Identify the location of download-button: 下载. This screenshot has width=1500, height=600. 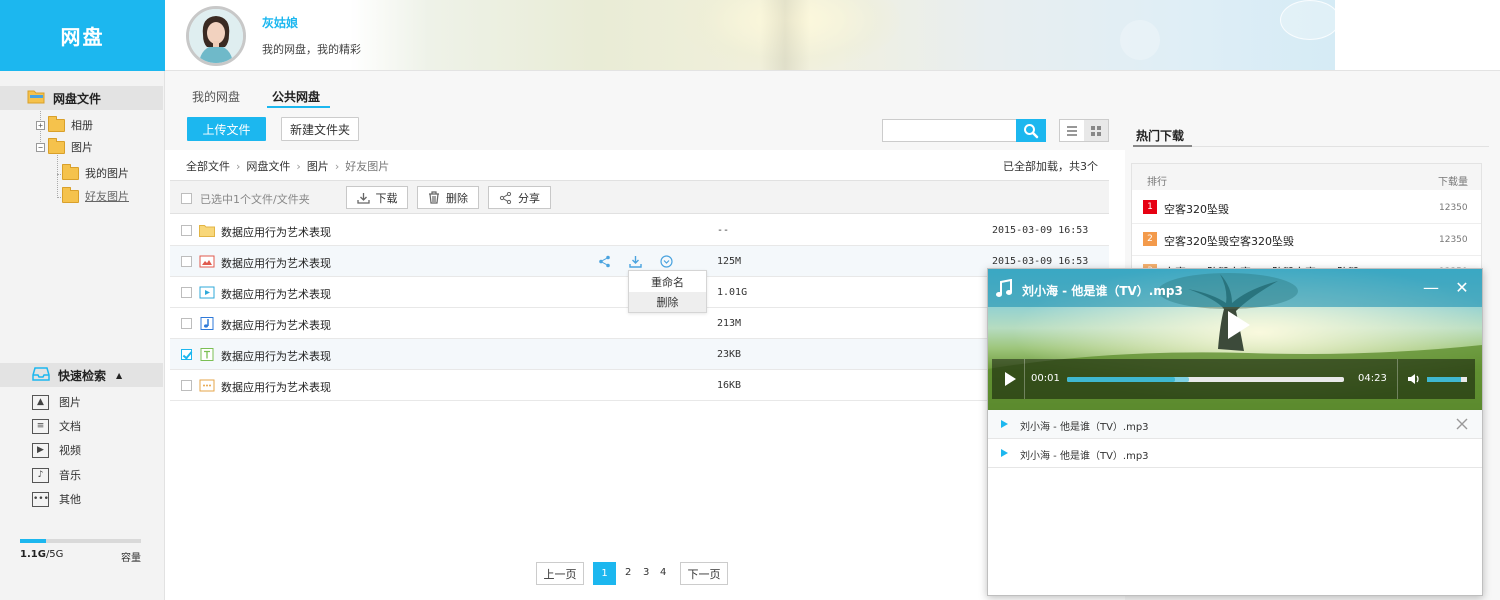
(377, 197).